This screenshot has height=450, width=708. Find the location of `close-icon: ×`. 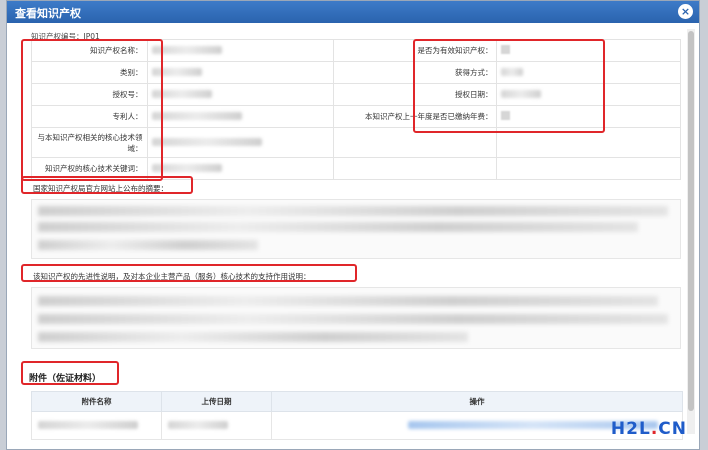

close-icon: × is located at coordinates (685, 11).